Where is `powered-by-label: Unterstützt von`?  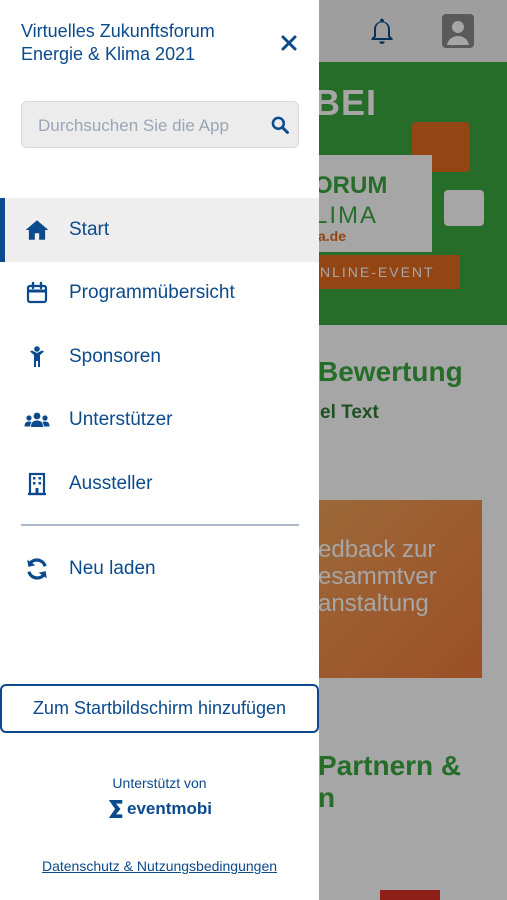
powered-by-label: Unterstützt von is located at coordinates (159, 783).